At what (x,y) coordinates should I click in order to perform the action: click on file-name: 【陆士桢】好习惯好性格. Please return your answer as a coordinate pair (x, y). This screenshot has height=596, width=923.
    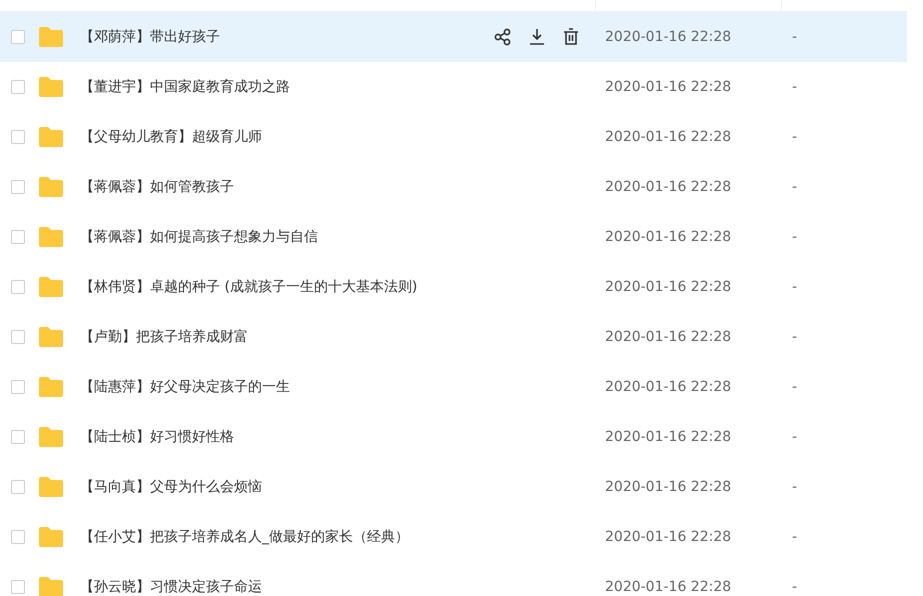
    Looking at the image, I should click on (337, 437).